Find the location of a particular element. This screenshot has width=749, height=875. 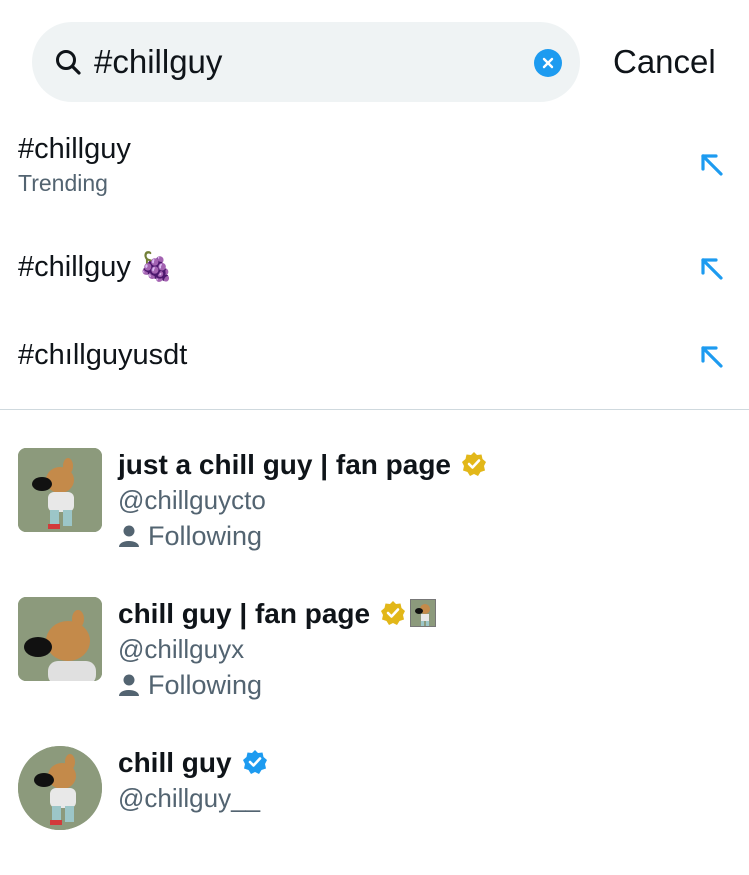

suggestion-subtitle: Trending is located at coordinates (63, 183).